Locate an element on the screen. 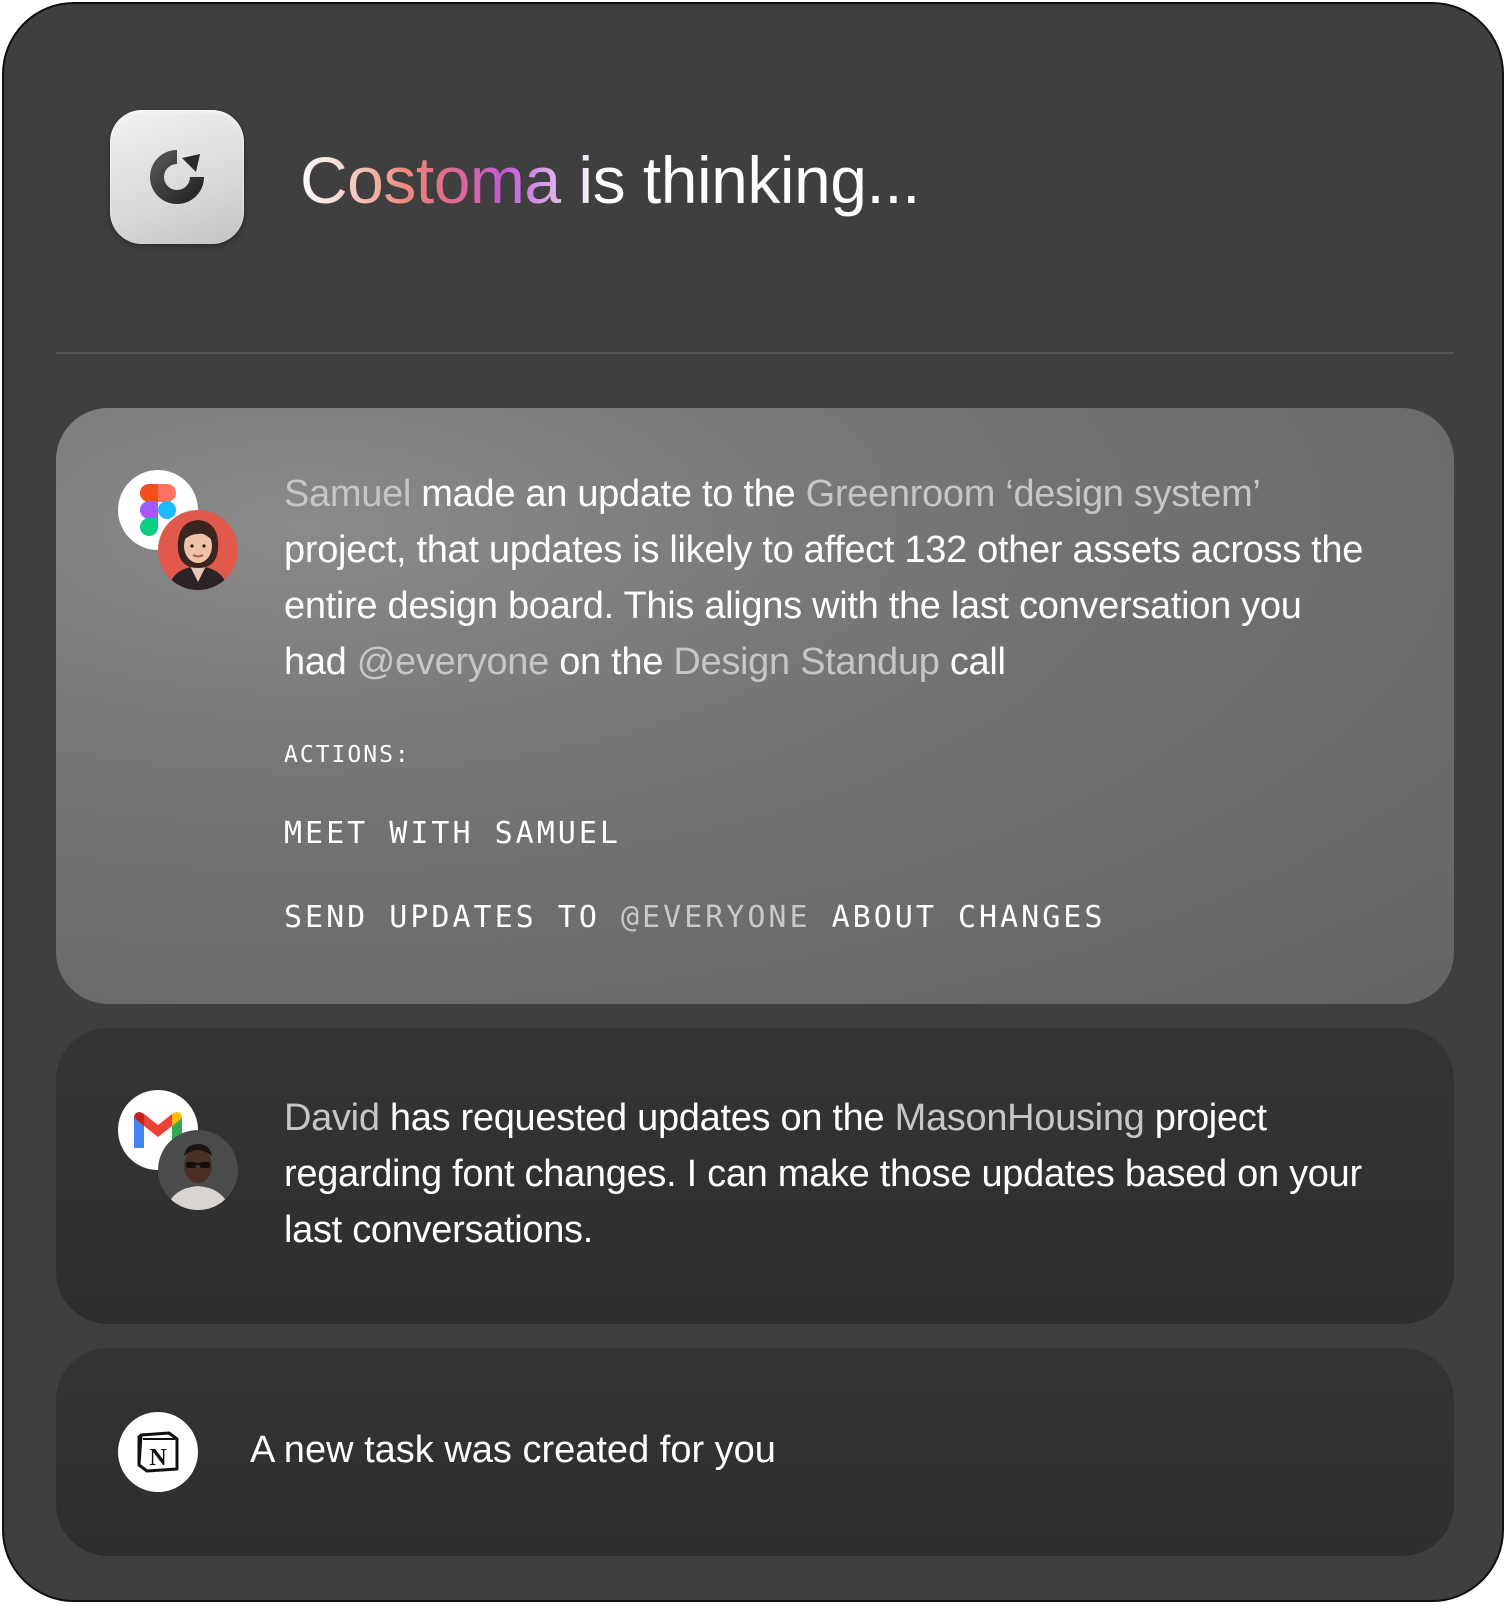 The image size is (1506, 1606). svg-text: N is located at coordinates (158, 1458).